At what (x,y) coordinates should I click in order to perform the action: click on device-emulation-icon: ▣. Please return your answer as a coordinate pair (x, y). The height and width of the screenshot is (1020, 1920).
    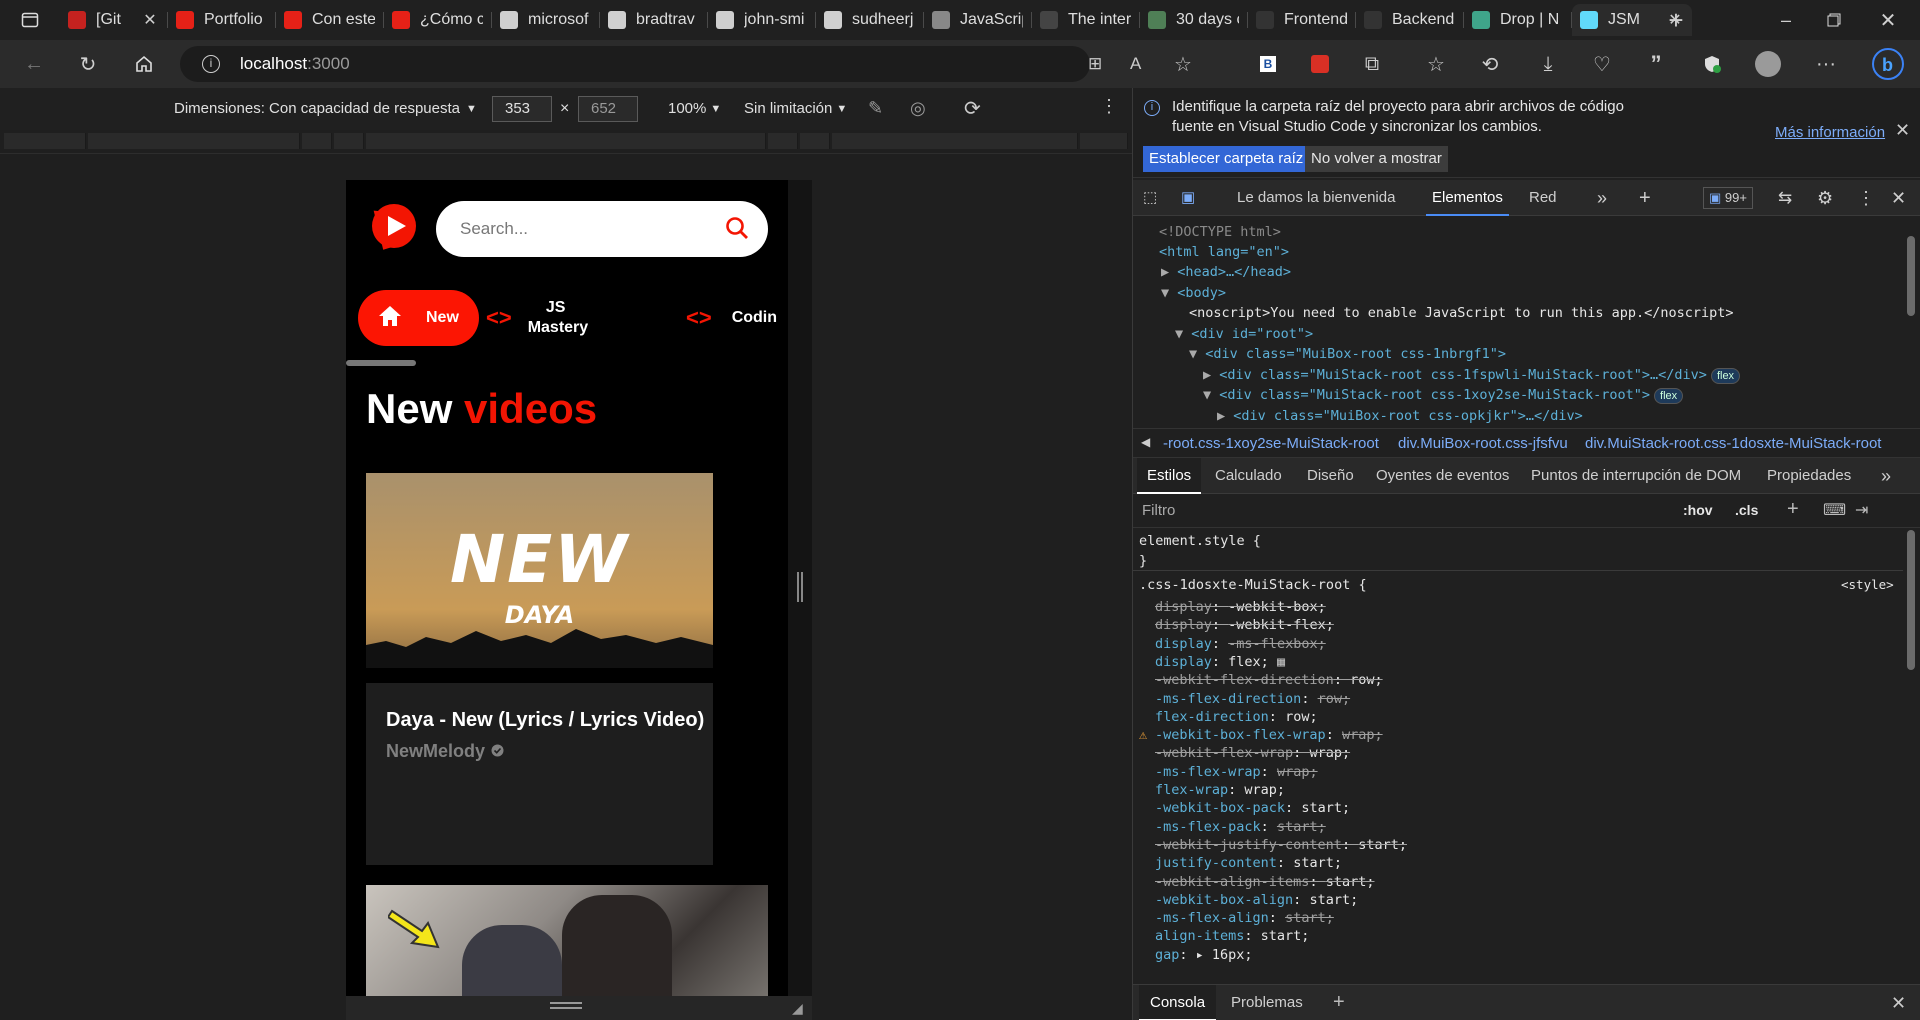
    Looking at the image, I should click on (1192, 198).